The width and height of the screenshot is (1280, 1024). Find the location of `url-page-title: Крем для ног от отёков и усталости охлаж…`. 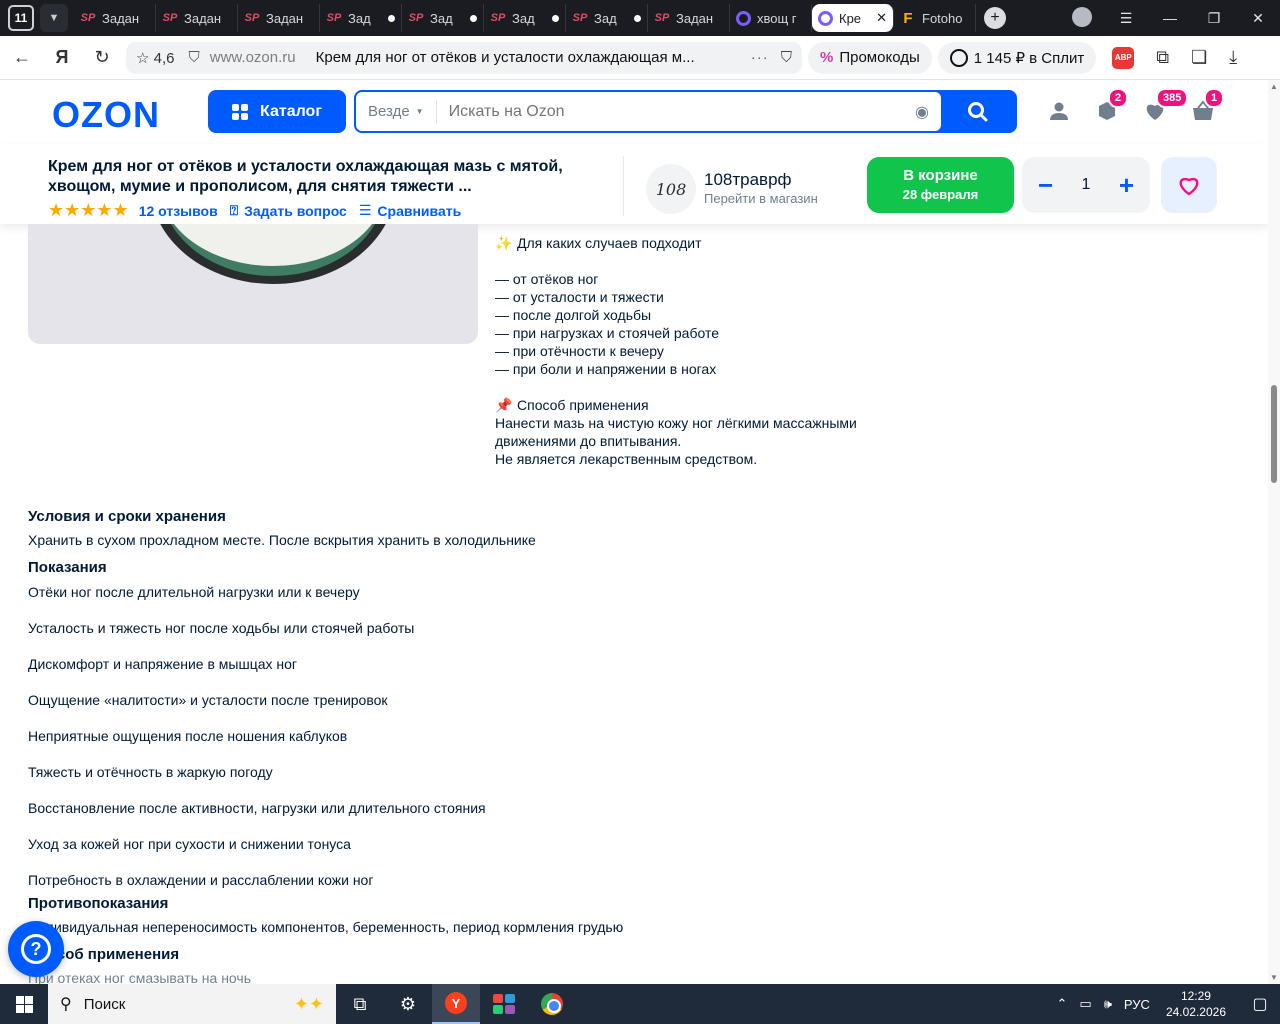

url-page-title: Крем для ног от отёков и усталости охлаж… is located at coordinates (505, 57).